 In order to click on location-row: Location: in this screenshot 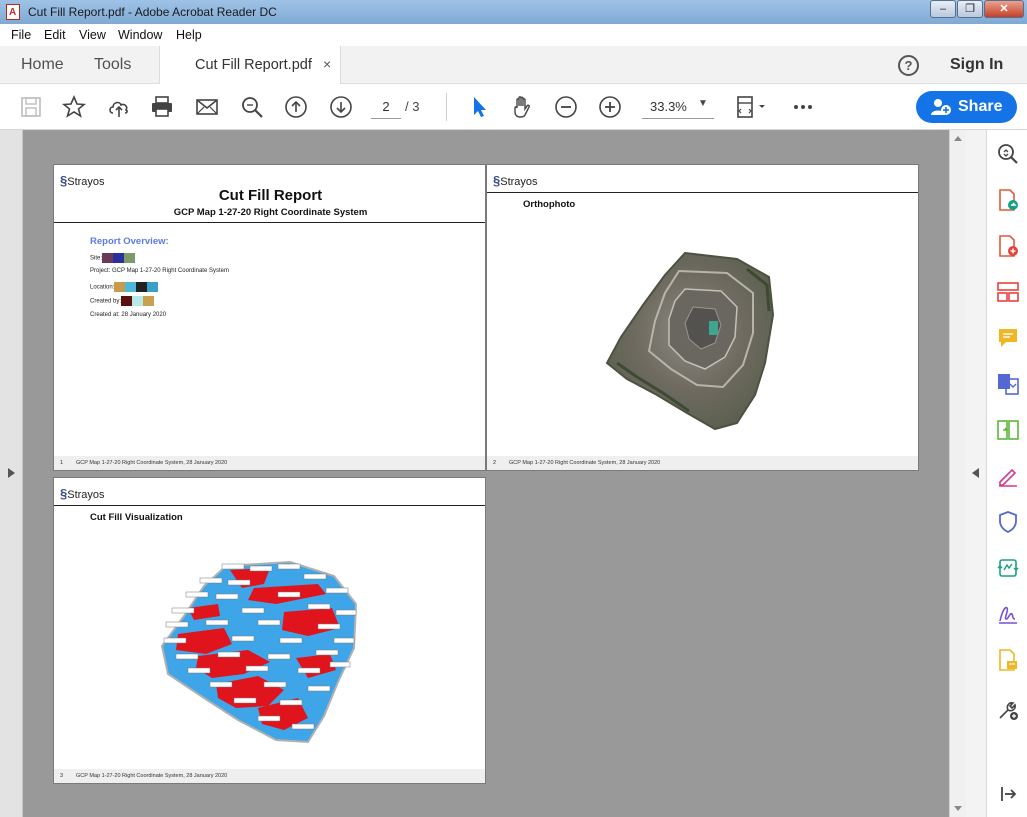, I will do `click(124, 287)`.